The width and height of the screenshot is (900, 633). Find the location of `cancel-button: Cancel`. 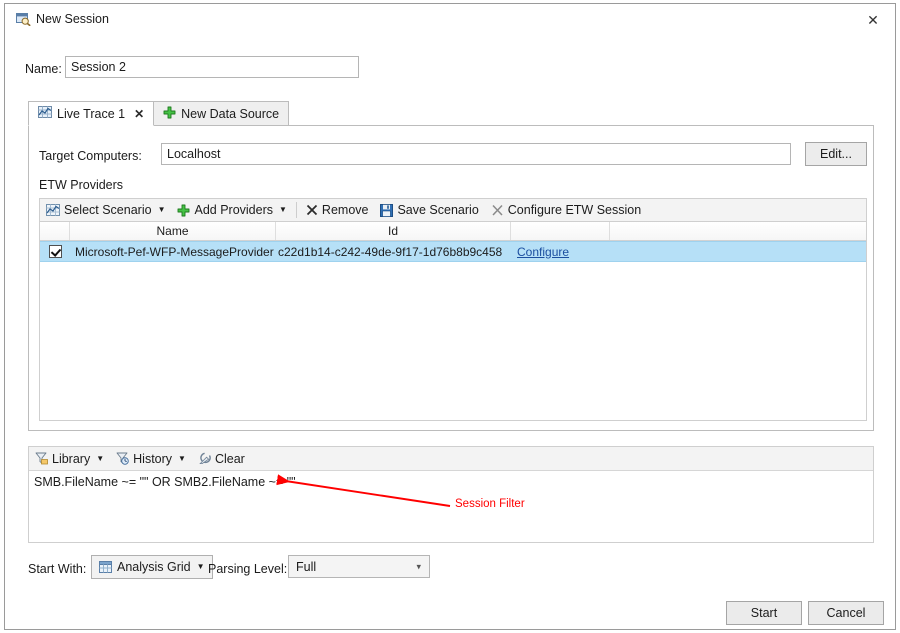

cancel-button: Cancel is located at coordinates (846, 613).